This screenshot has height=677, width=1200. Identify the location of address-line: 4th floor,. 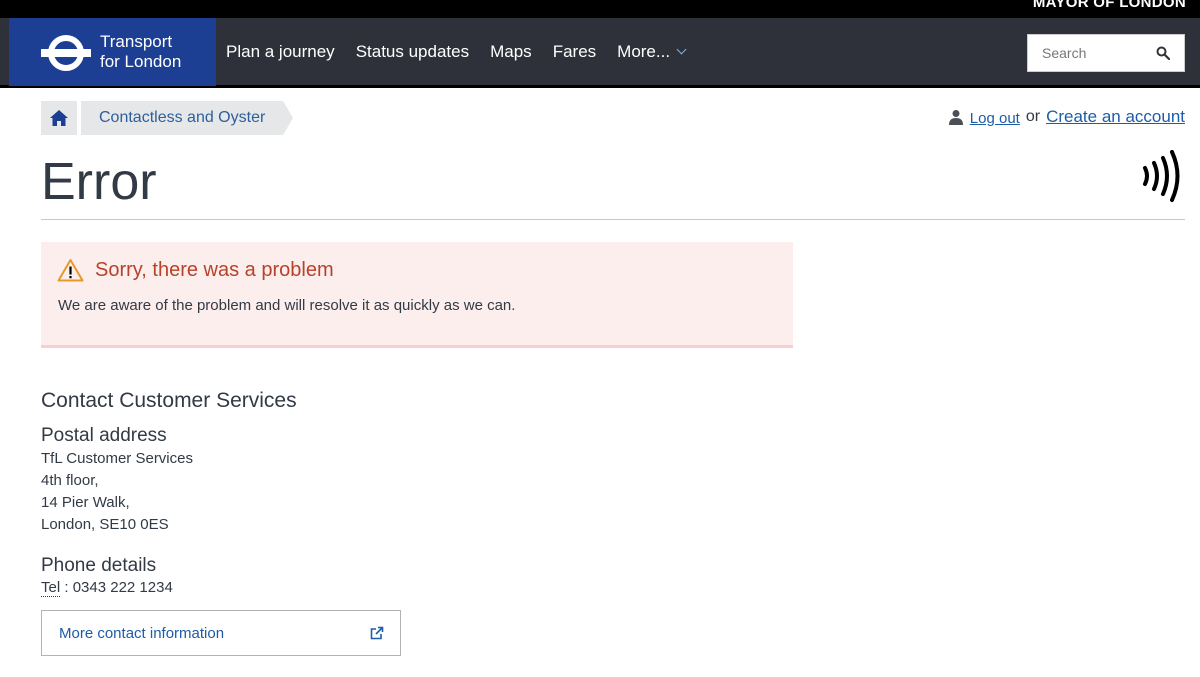
(70, 480).